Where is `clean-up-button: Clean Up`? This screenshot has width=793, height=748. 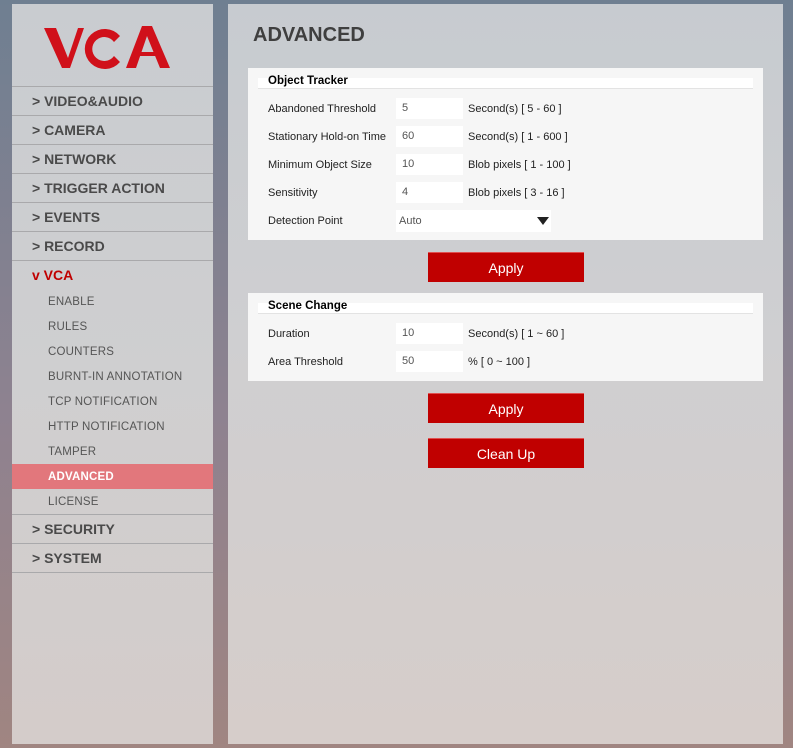
clean-up-button: Clean Up is located at coordinates (506, 453).